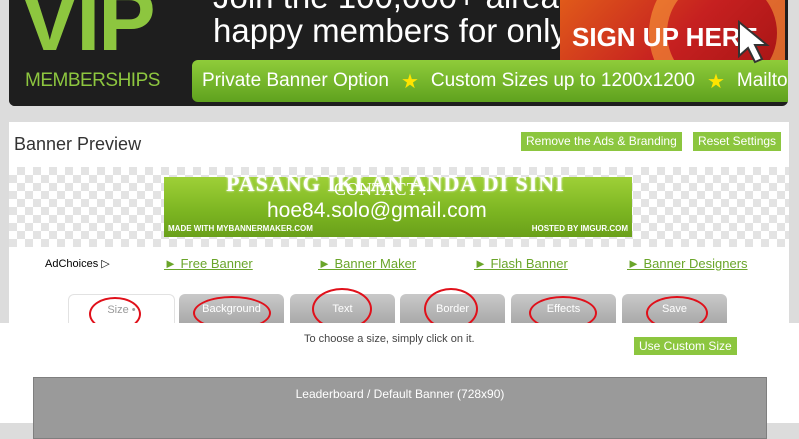 The image size is (799, 439). What do you see at coordinates (665, 37) in the screenshot?
I see `signup-label: SIGN UP HERE` at bounding box center [665, 37].